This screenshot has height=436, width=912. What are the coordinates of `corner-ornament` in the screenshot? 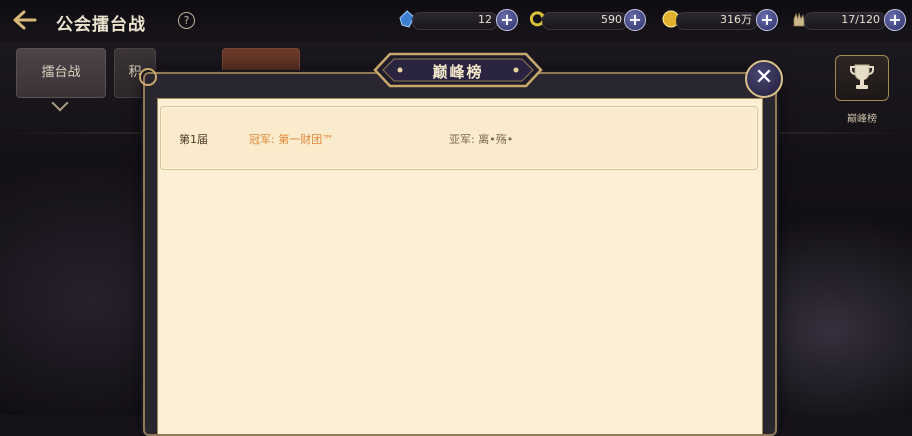 It's located at (148, 77).